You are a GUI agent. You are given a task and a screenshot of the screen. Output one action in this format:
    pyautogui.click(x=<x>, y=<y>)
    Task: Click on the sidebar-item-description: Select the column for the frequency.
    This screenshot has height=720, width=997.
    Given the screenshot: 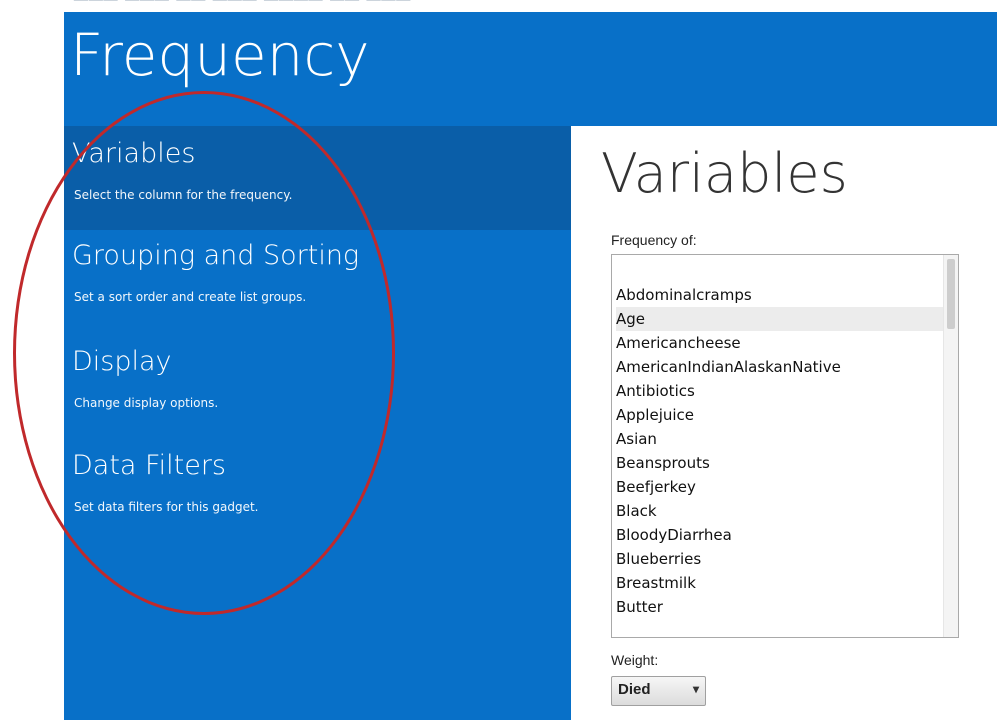 What is the action you would take?
    pyautogui.click(x=183, y=195)
    